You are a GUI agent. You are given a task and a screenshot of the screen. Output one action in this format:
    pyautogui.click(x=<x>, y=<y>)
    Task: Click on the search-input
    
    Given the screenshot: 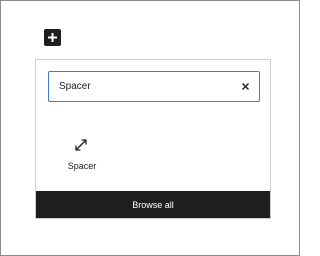 What is the action you would take?
    pyautogui.click(x=139, y=86)
    